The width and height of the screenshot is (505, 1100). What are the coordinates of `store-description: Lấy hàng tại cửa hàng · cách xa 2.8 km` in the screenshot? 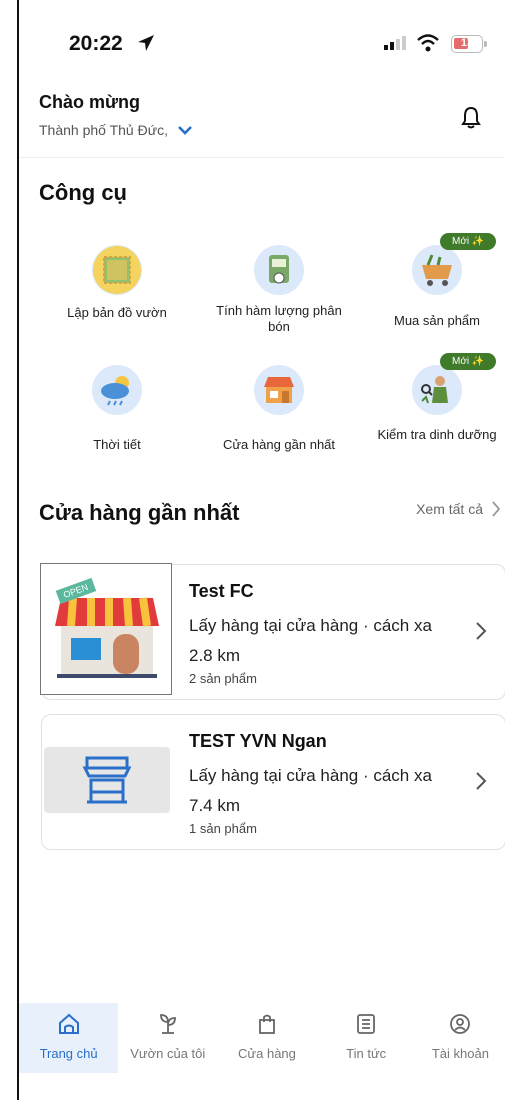 It's located at (310, 640).